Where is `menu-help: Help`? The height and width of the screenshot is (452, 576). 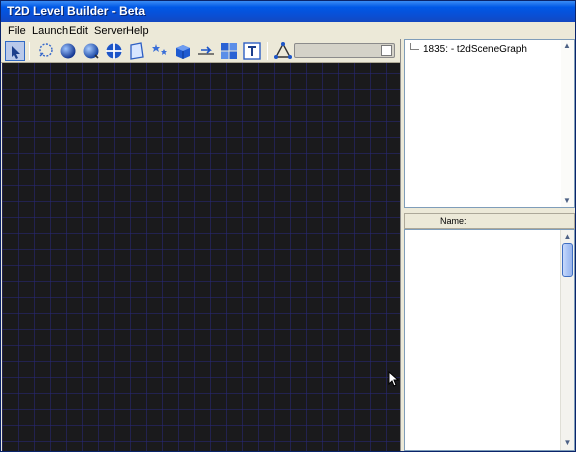
menu-help: Help is located at coordinates (137, 31).